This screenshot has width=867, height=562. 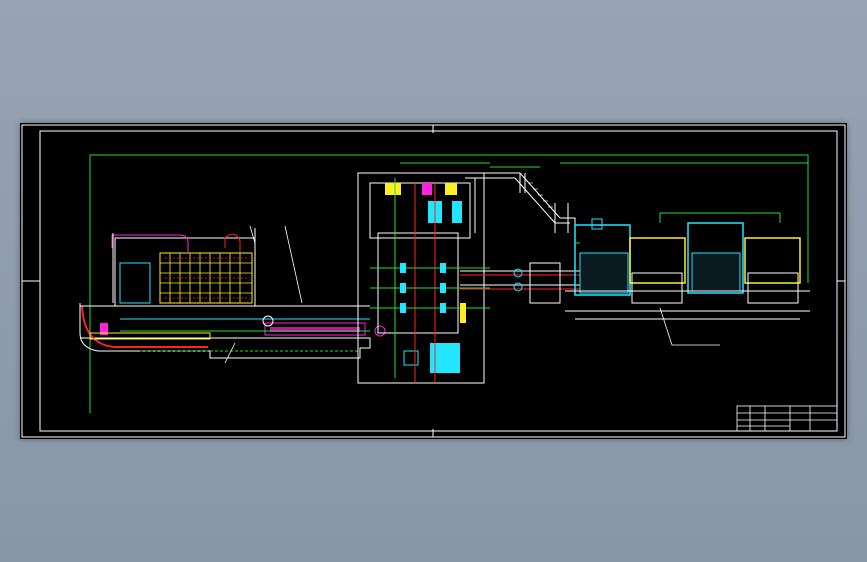 What do you see at coordinates (518, 202) in the screenshot?
I see `access-platform-stairs` at bounding box center [518, 202].